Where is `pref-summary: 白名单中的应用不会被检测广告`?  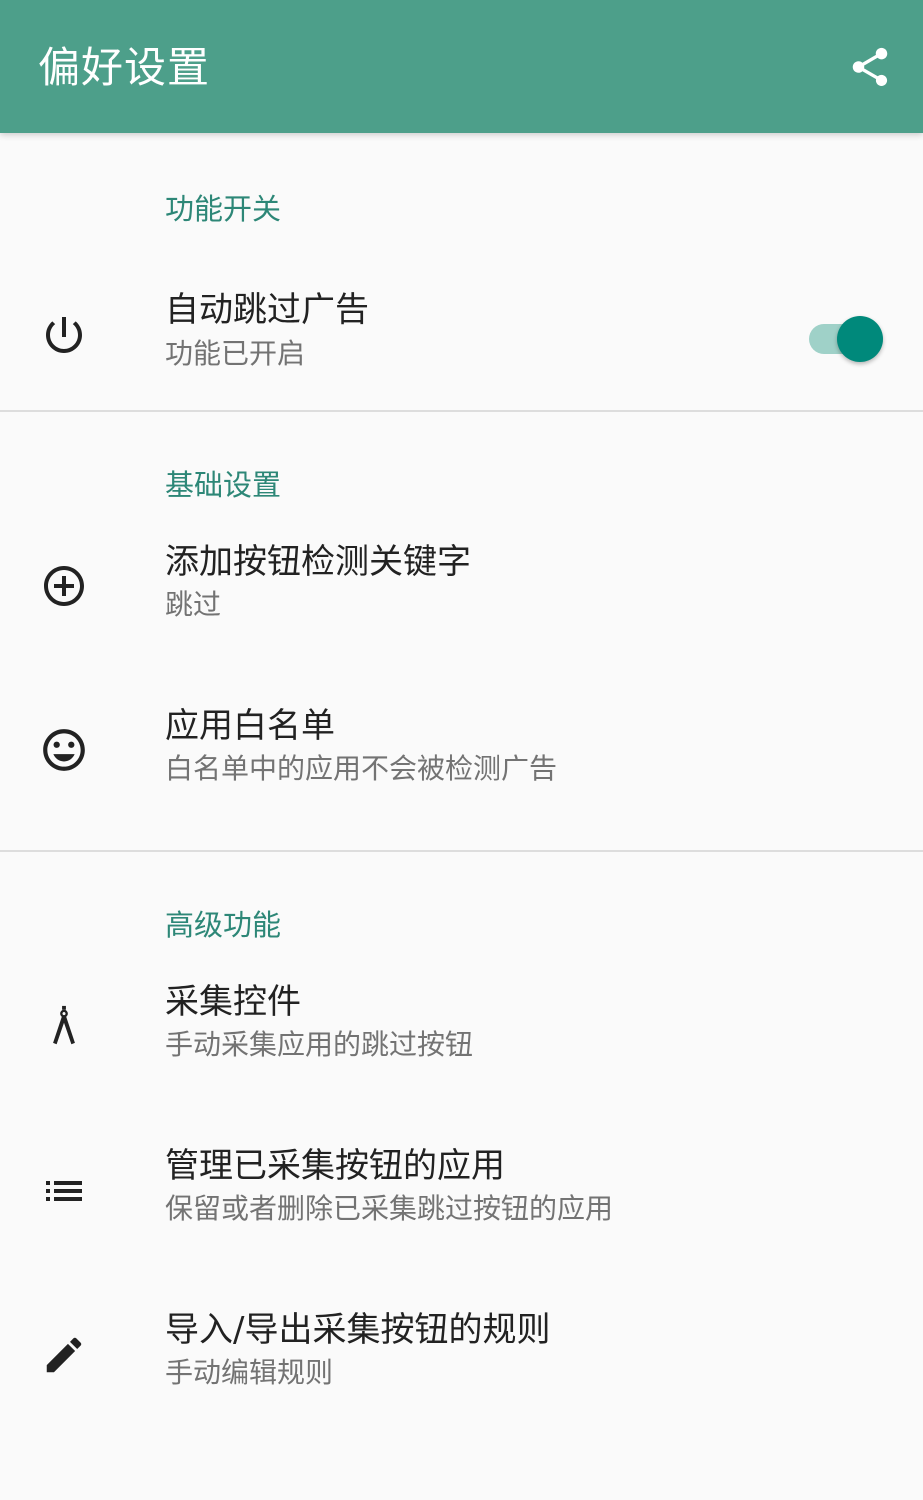 pref-summary: 白名单中的应用不会被检测广告 is located at coordinates (361, 768).